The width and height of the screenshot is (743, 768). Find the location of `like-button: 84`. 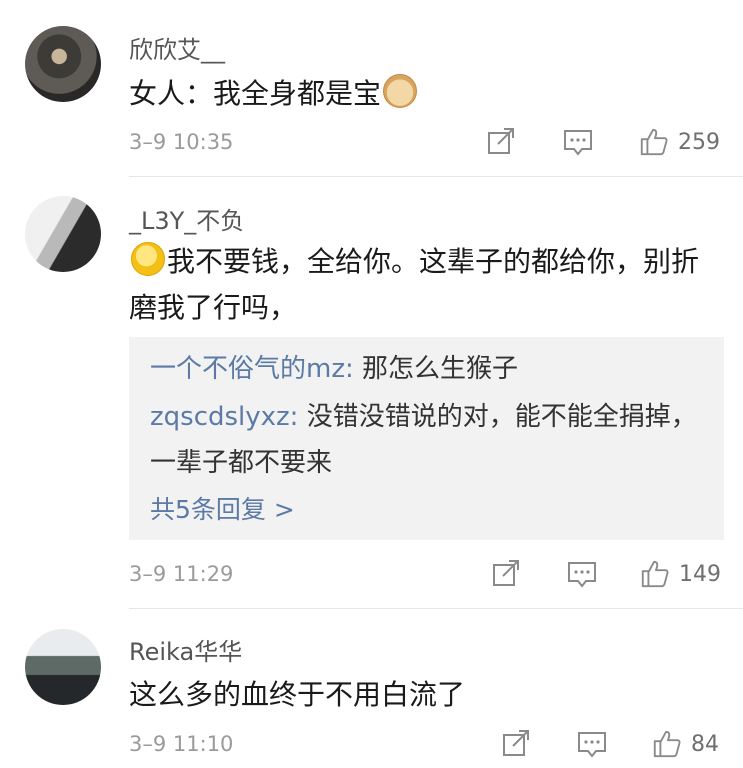

like-button: 84 is located at coordinates (685, 744).